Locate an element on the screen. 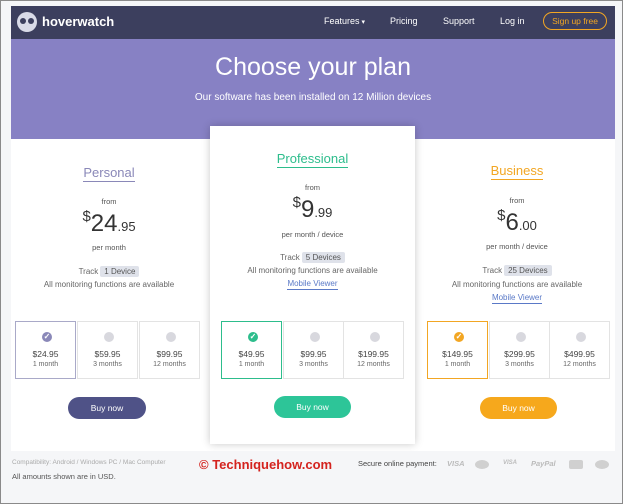  track-devices: Track 25 Devices is located at coordinates (517, 270).